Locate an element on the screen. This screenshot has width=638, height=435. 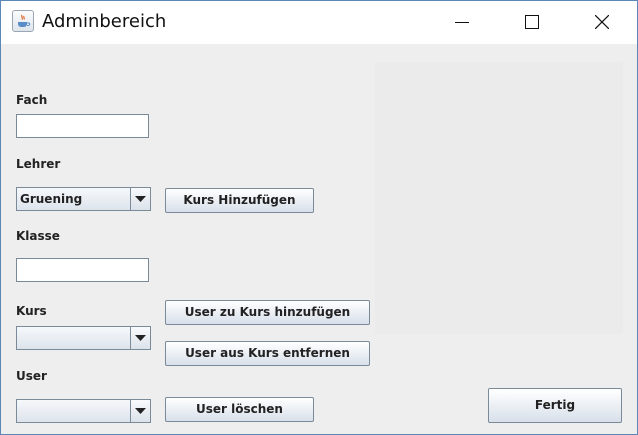
title-bar: Adminbereich is located at coordinates (319, 22).